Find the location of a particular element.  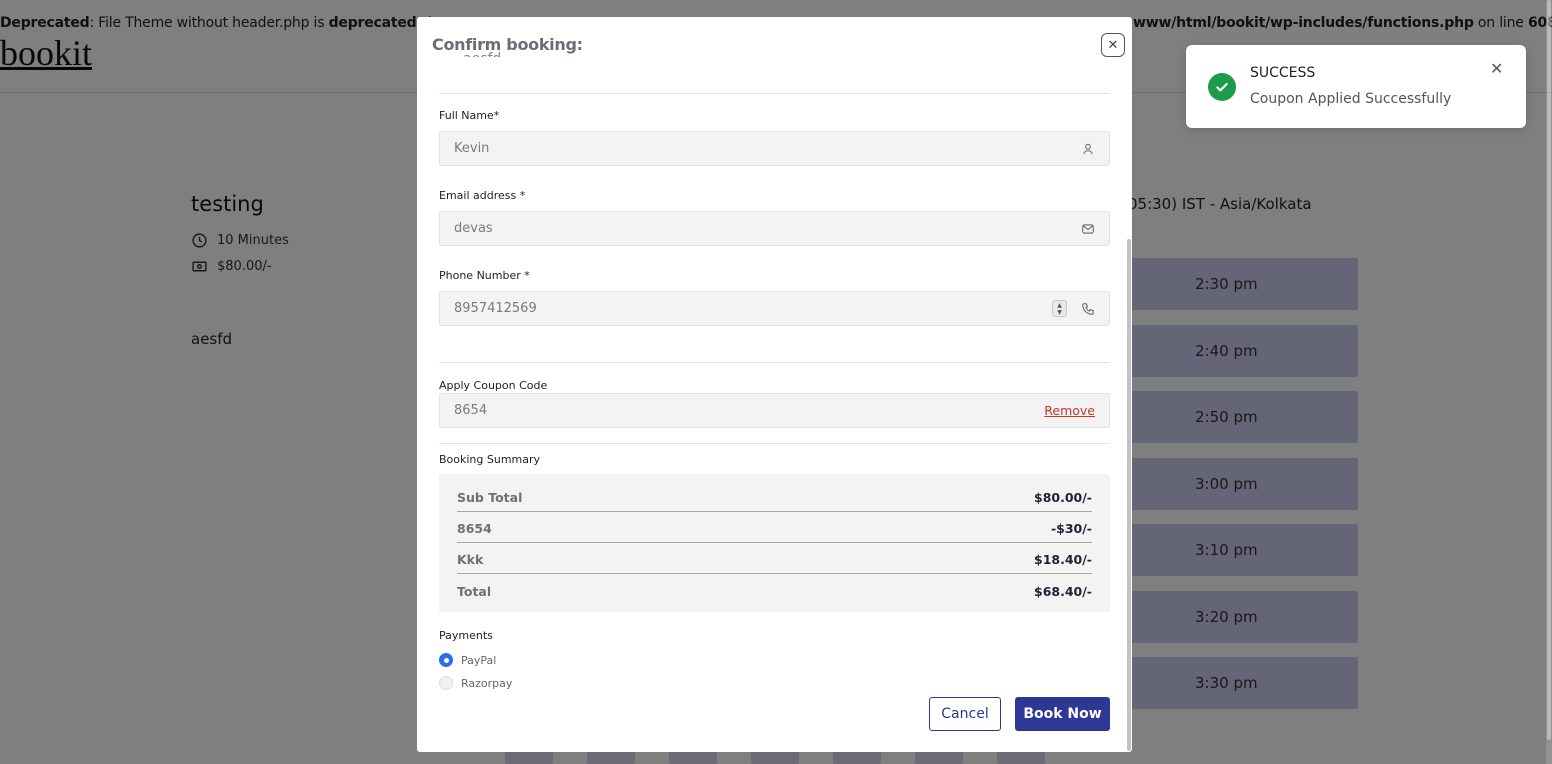

summary-row-value: $80.00/- is located at coordinates (1063, 497).